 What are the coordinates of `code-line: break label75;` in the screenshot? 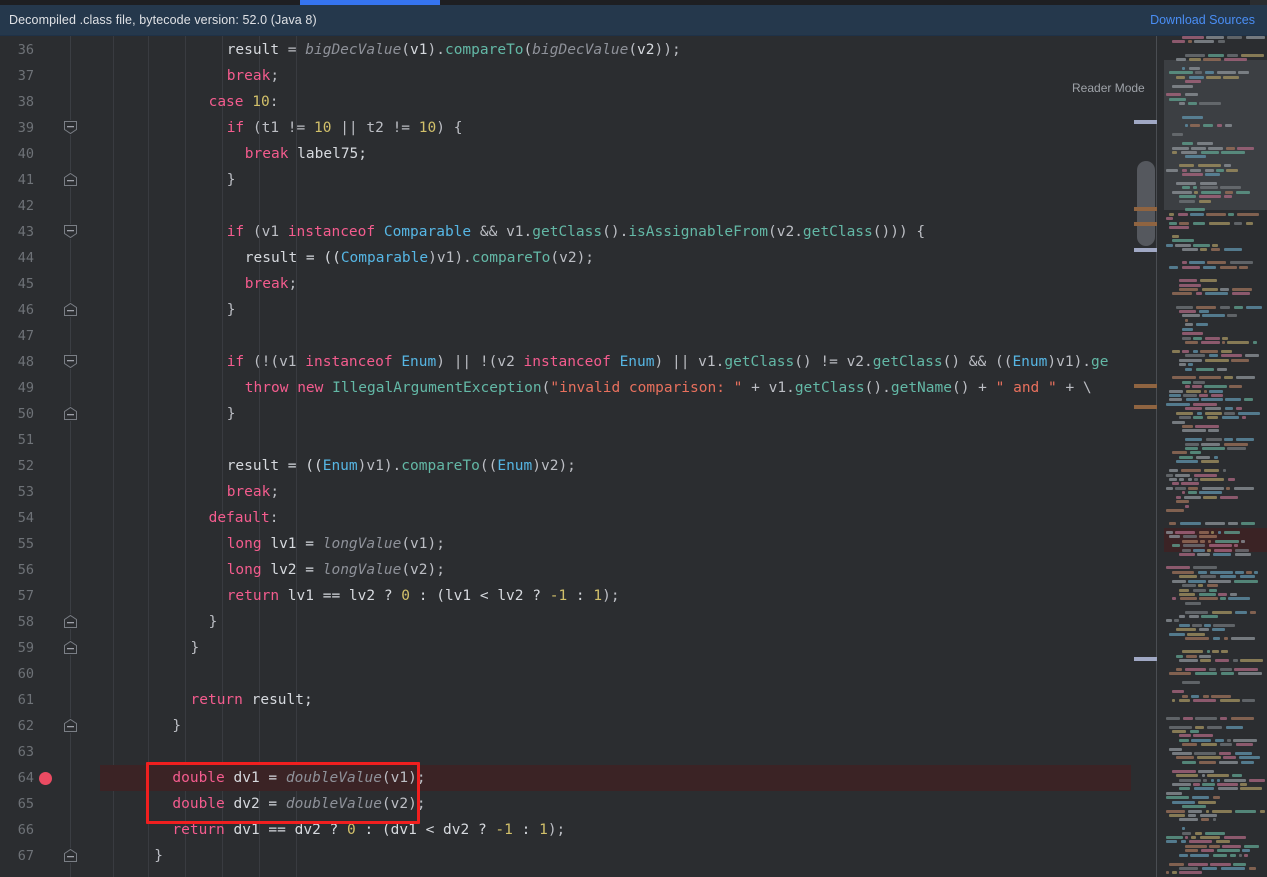 It's located at (306, 154).